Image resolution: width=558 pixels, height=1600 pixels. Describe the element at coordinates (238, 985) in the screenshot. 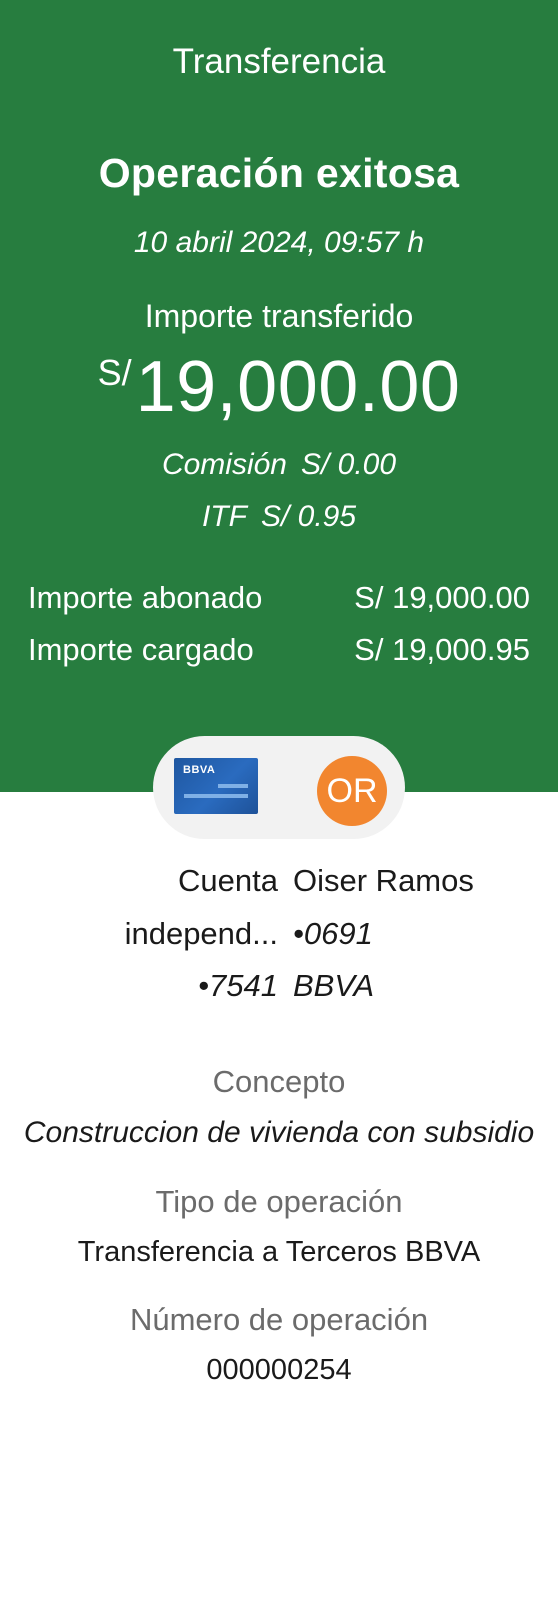

I see `origin-account-number: •7541` at that location.